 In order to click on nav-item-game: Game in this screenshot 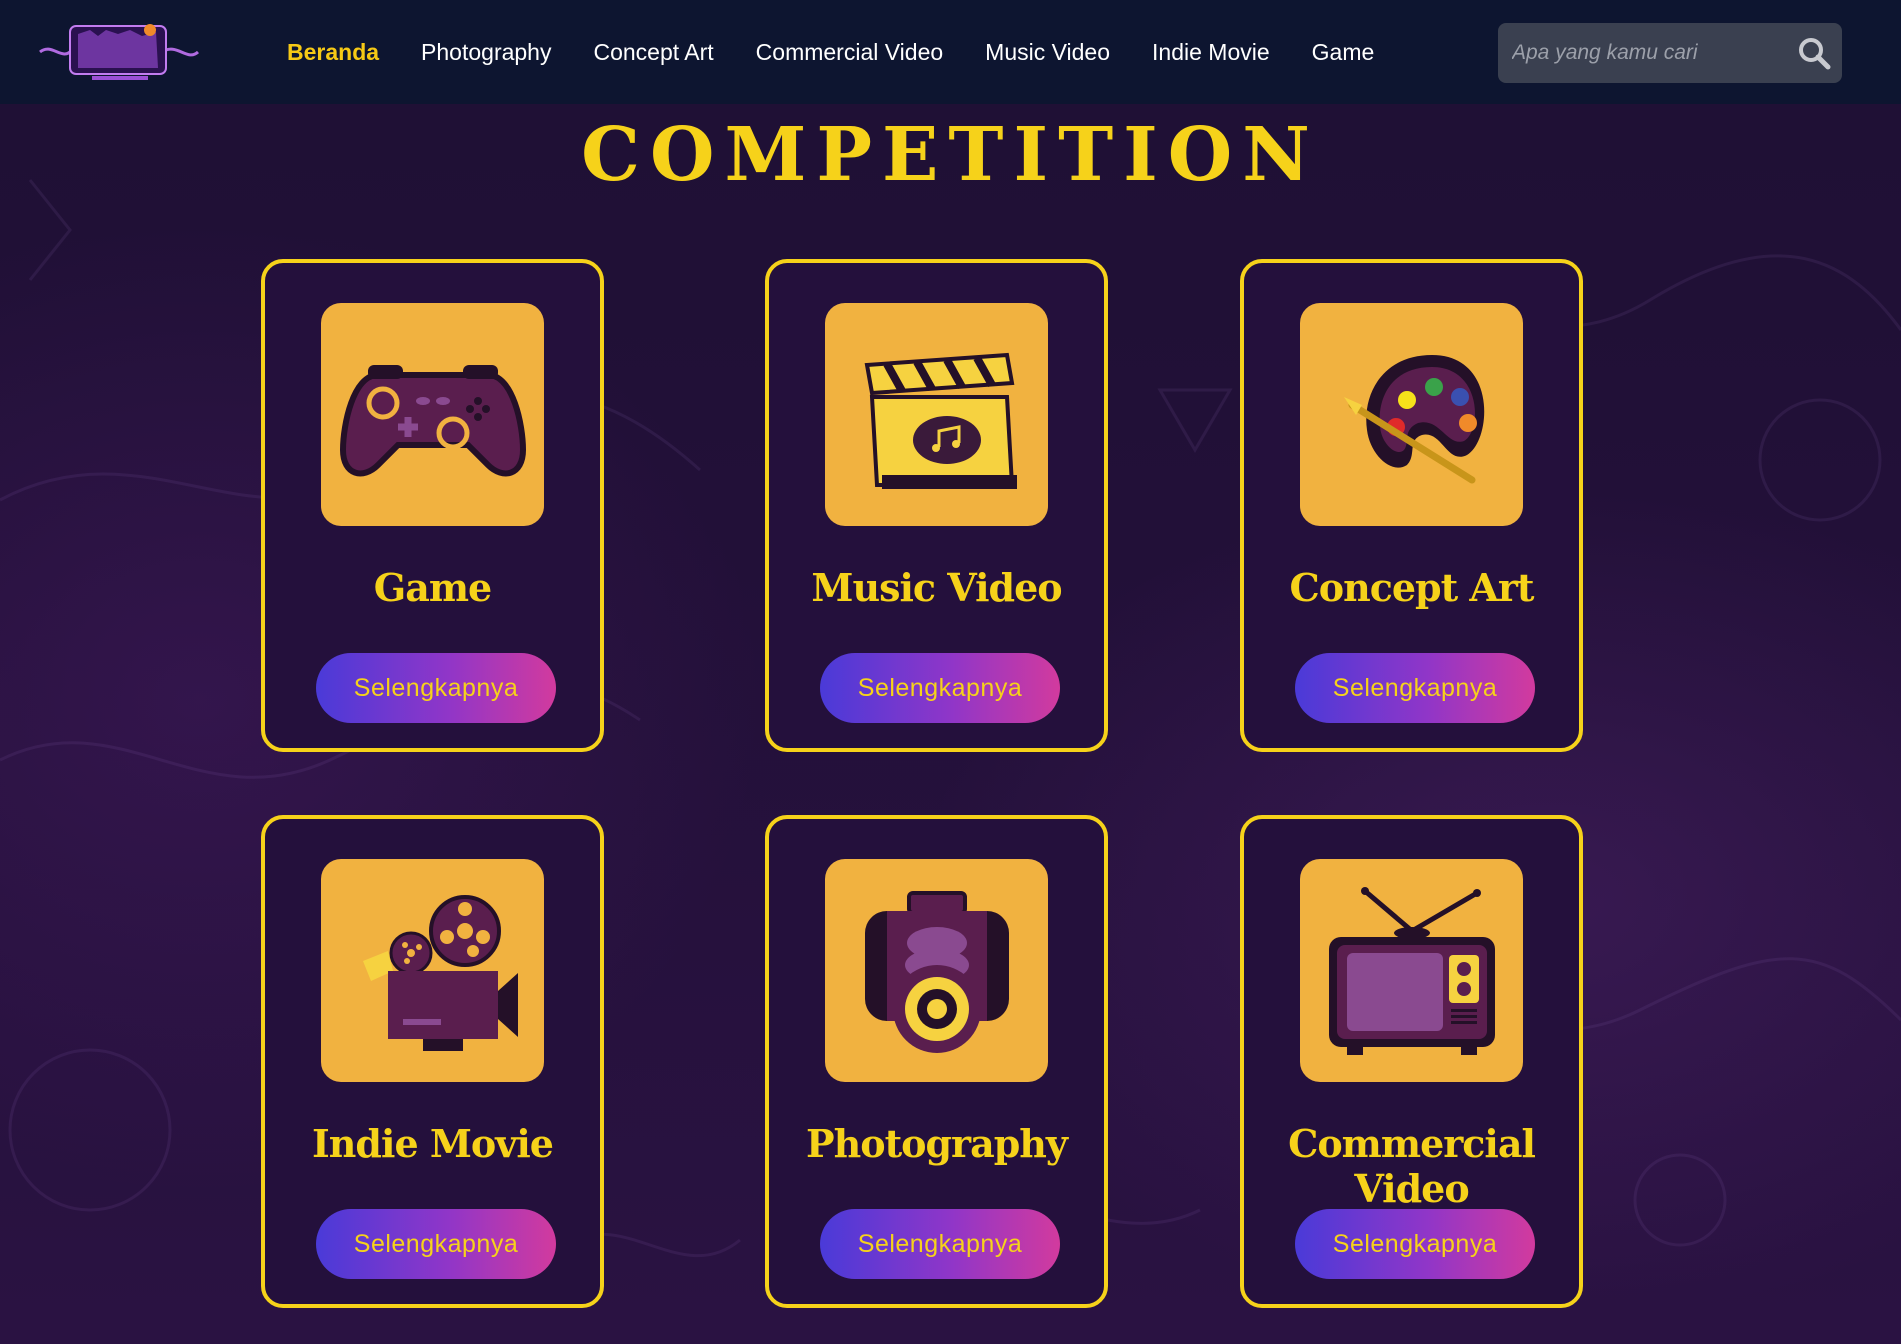, I will do `click(1343, 52)`.